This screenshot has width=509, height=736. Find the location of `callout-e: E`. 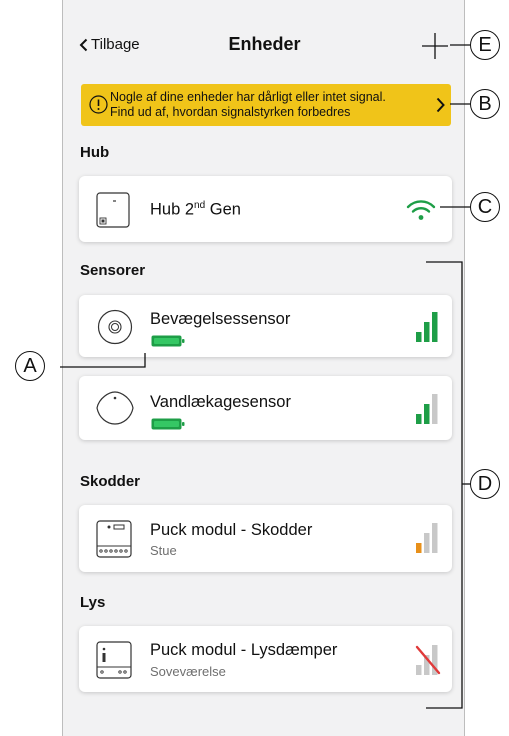

callout-e: E is located at coordinates (485, 45).